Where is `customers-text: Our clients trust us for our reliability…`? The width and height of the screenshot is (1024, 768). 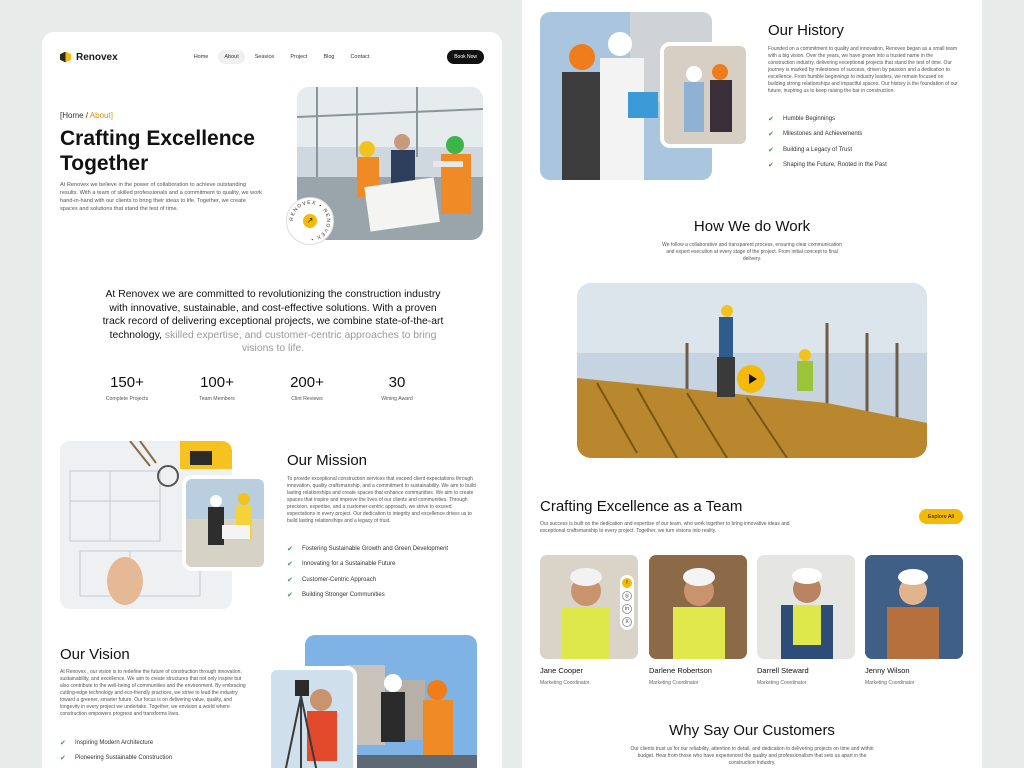 customers-text: Our clients trust us for our reliability… is located at coordinates (752, 756).